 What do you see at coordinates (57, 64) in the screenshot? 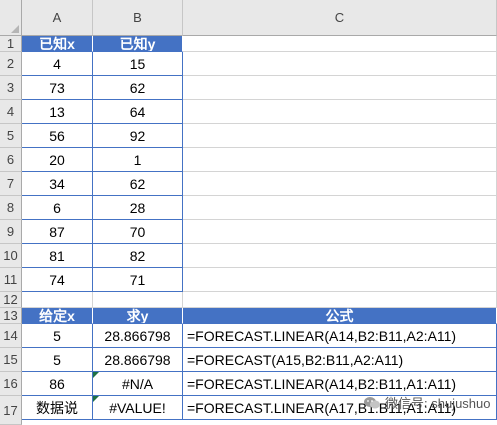
I see `cell-known-x: 4` at bounding box center [57, 64].